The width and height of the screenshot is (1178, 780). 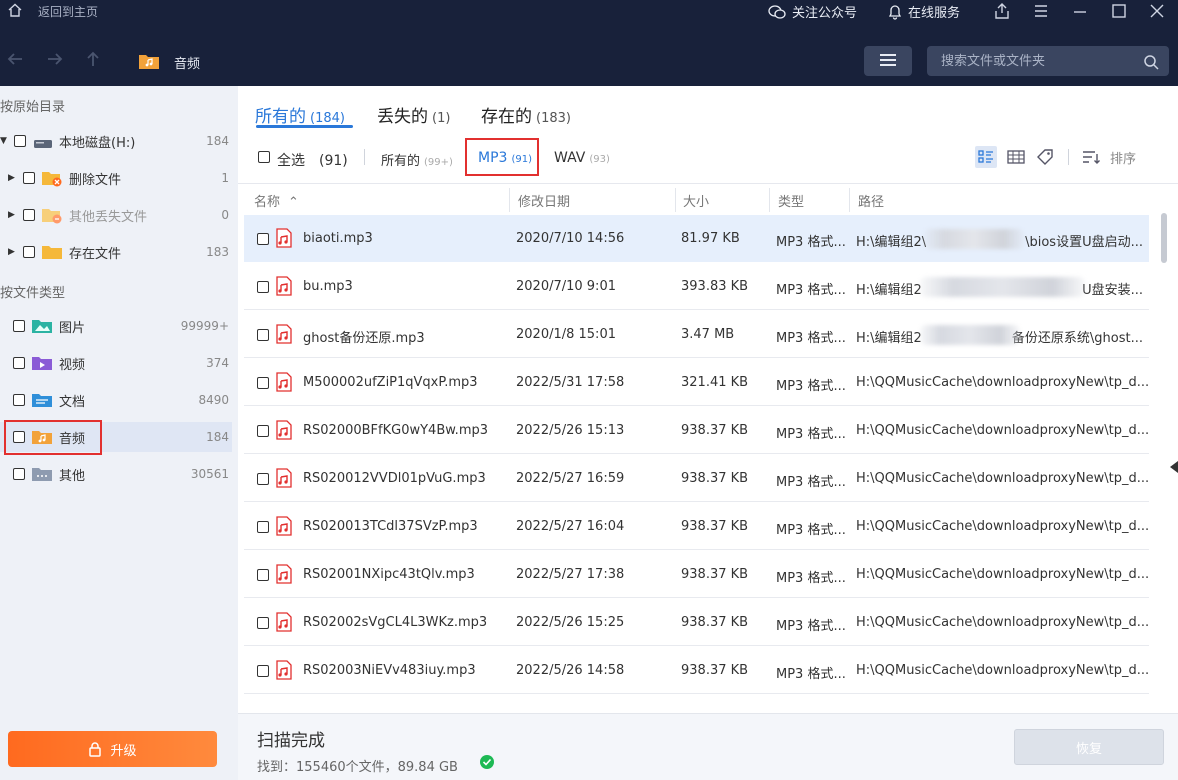 I want to click on tab-lost: 丢失的 (1), so click(x=413, y=114).